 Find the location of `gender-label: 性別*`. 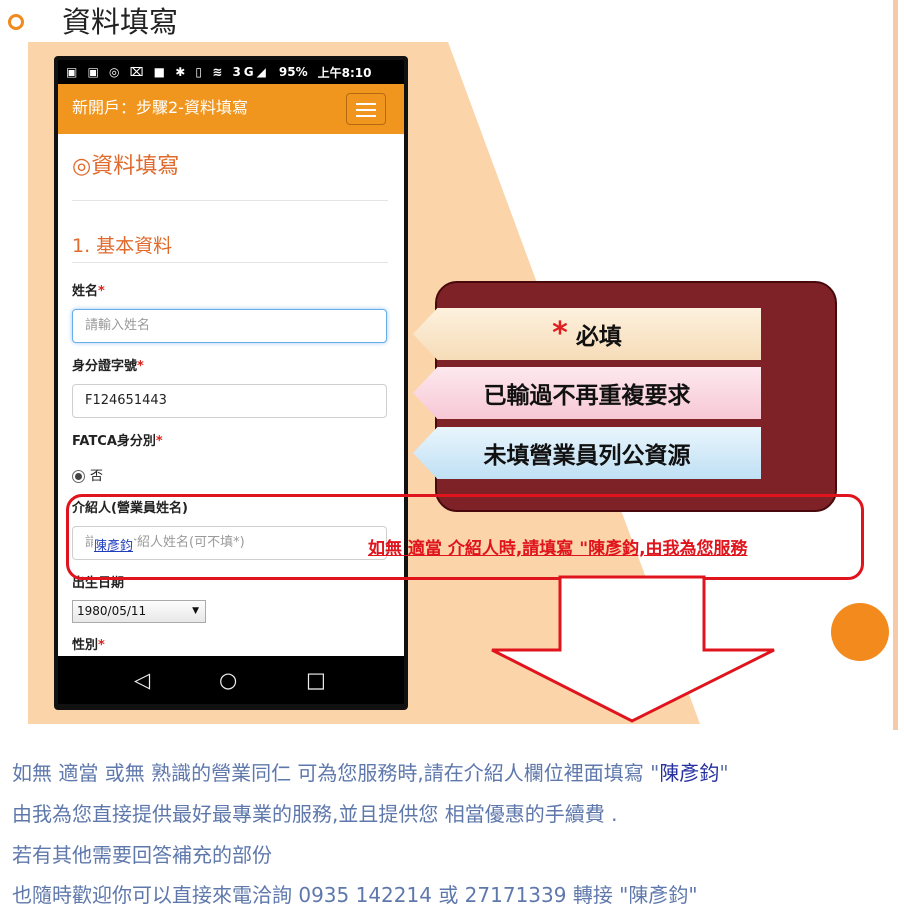

gender-label: 性別* is located at coordinates (88, 646).